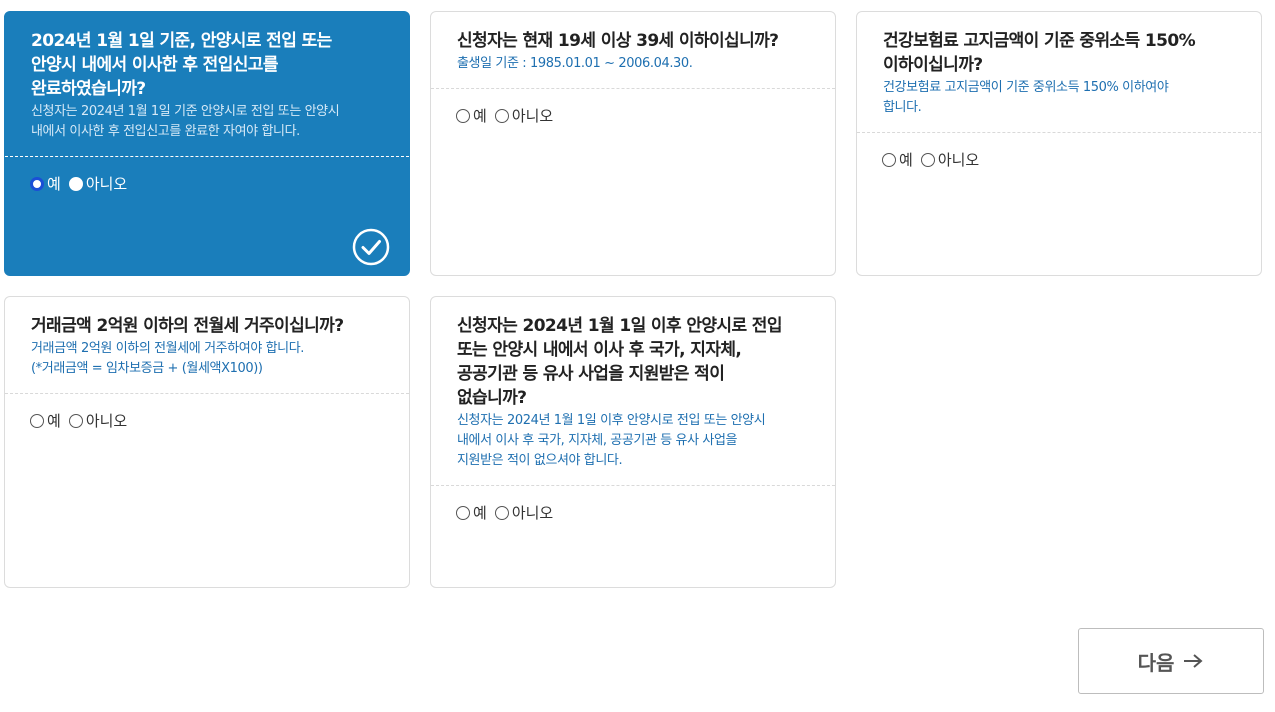 This screenshot has height=712, width=1275. I want to click on question-description: 건강보험료 고지금액이 기준 중위소득 150% 이하여야 합니다., so click(1026, 97).